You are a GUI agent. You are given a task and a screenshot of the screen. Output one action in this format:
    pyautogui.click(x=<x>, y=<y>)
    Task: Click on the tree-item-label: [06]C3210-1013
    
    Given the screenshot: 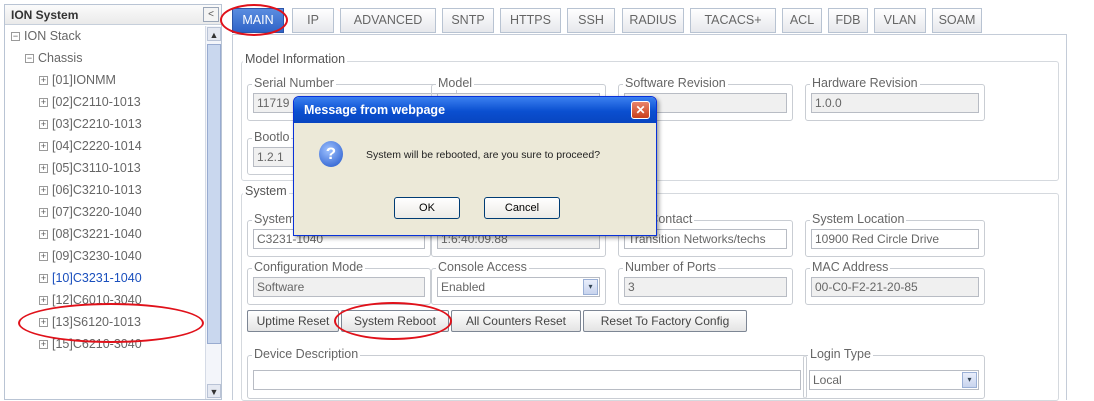 What is the action you would take?
    pyautogui.click(x=97, y=190)
    